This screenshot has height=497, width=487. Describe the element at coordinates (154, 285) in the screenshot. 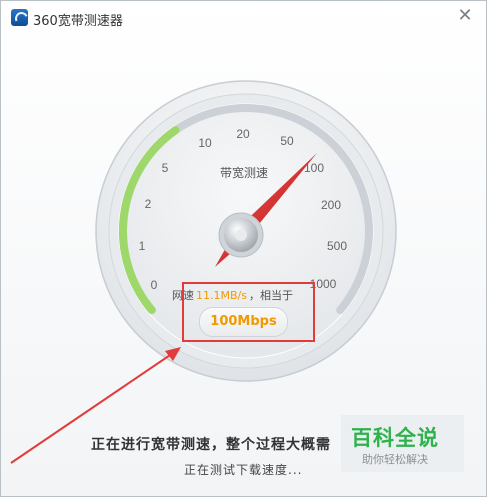

I see `gauge-tick-label: 0` at that location.